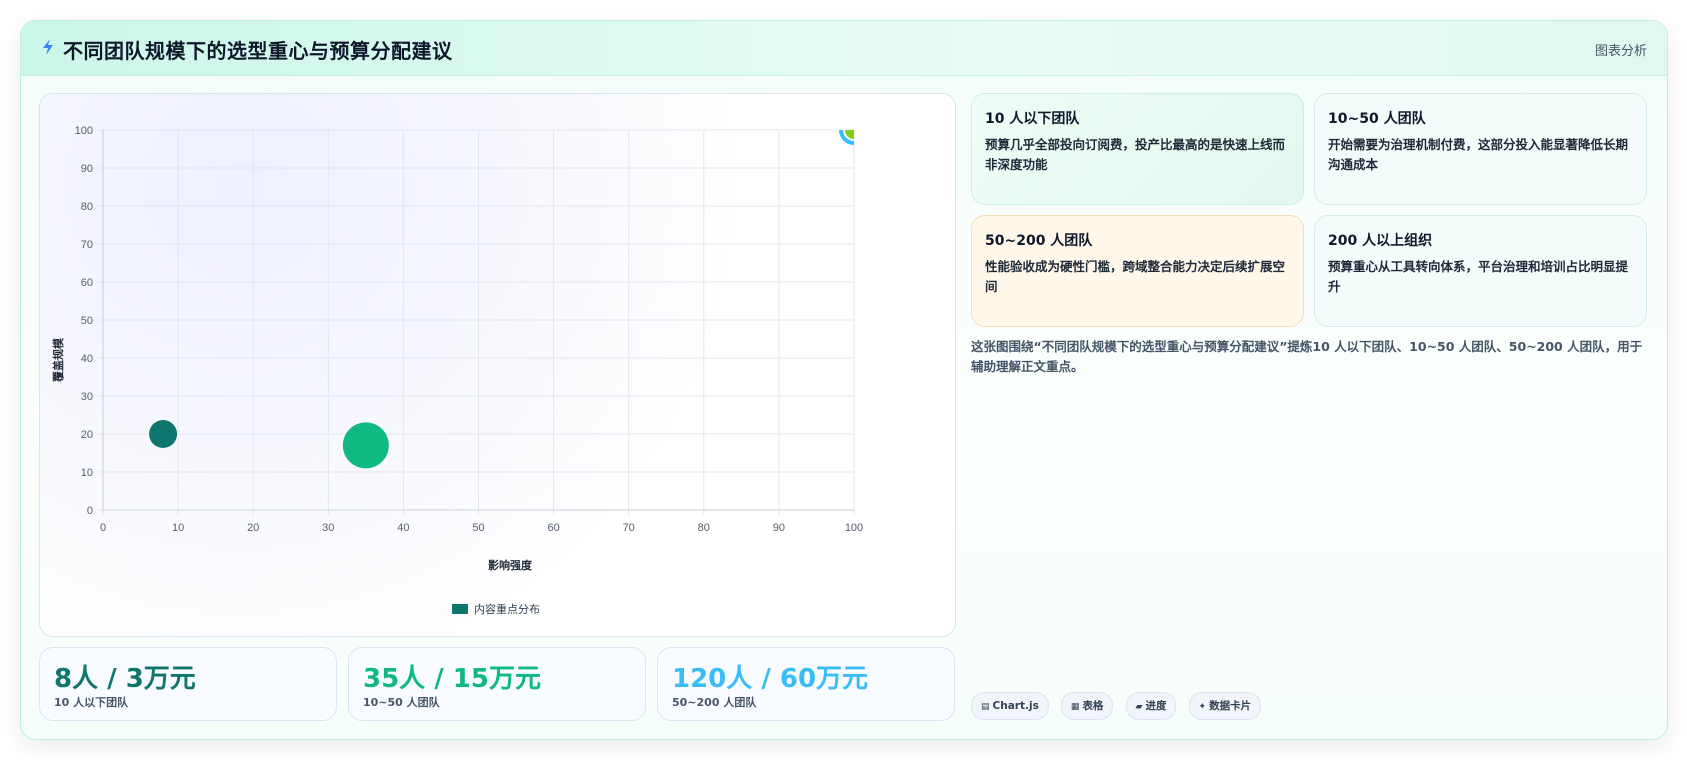  What do you see at coordinates (1380, 241) in the screenshot?
I see `info-card-title: 200 人以上组织` at bounding box center [1380, 241].